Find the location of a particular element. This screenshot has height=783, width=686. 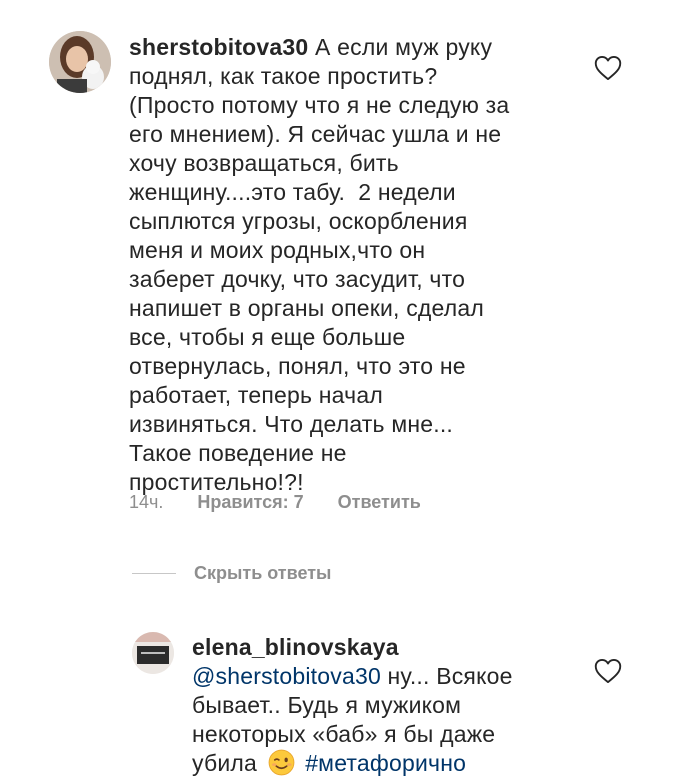

divider-line is located at coordinates (154, 573).